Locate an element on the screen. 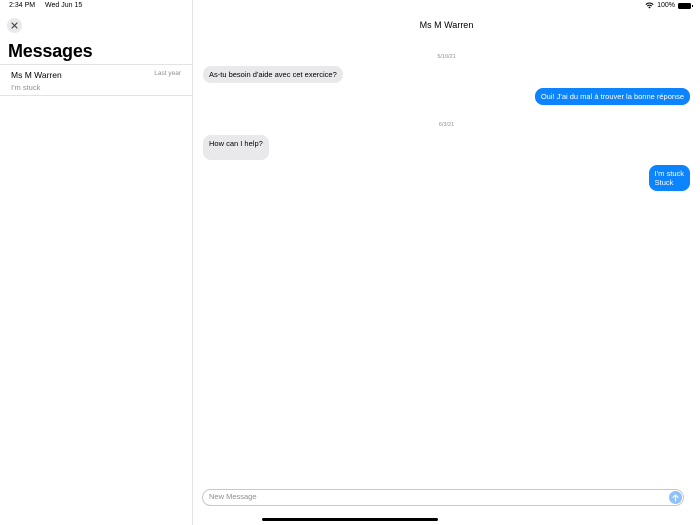  conversation-item: Ms M Warren Last year I'm stuck is located at coordinates (96, 80).